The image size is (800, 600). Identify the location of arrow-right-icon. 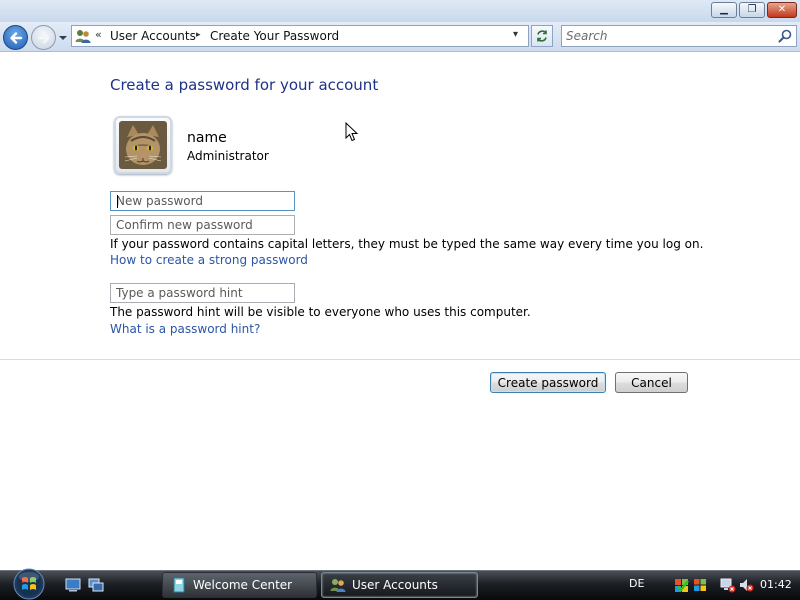
(43, 37).